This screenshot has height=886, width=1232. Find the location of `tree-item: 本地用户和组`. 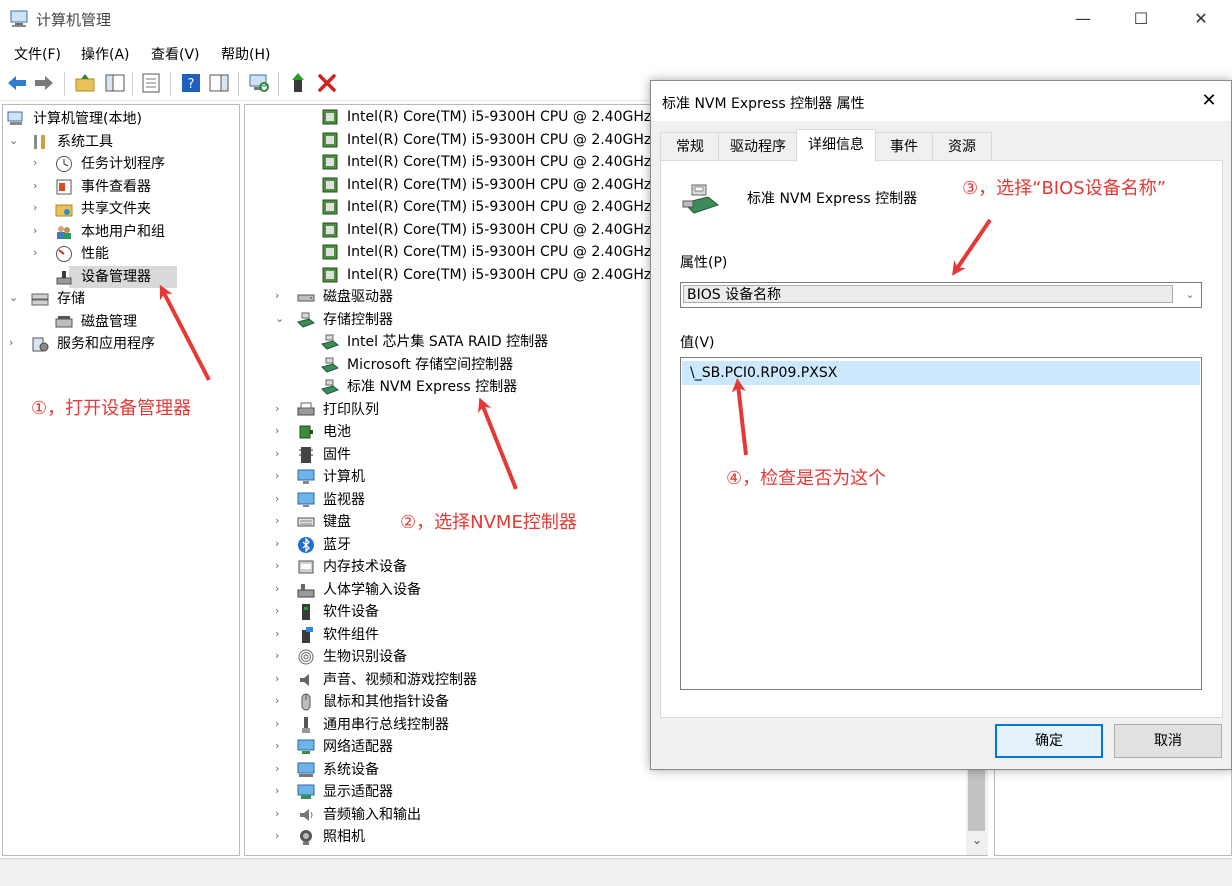

tree-item: 本地用户和组 is located at coordinates (123, 232).